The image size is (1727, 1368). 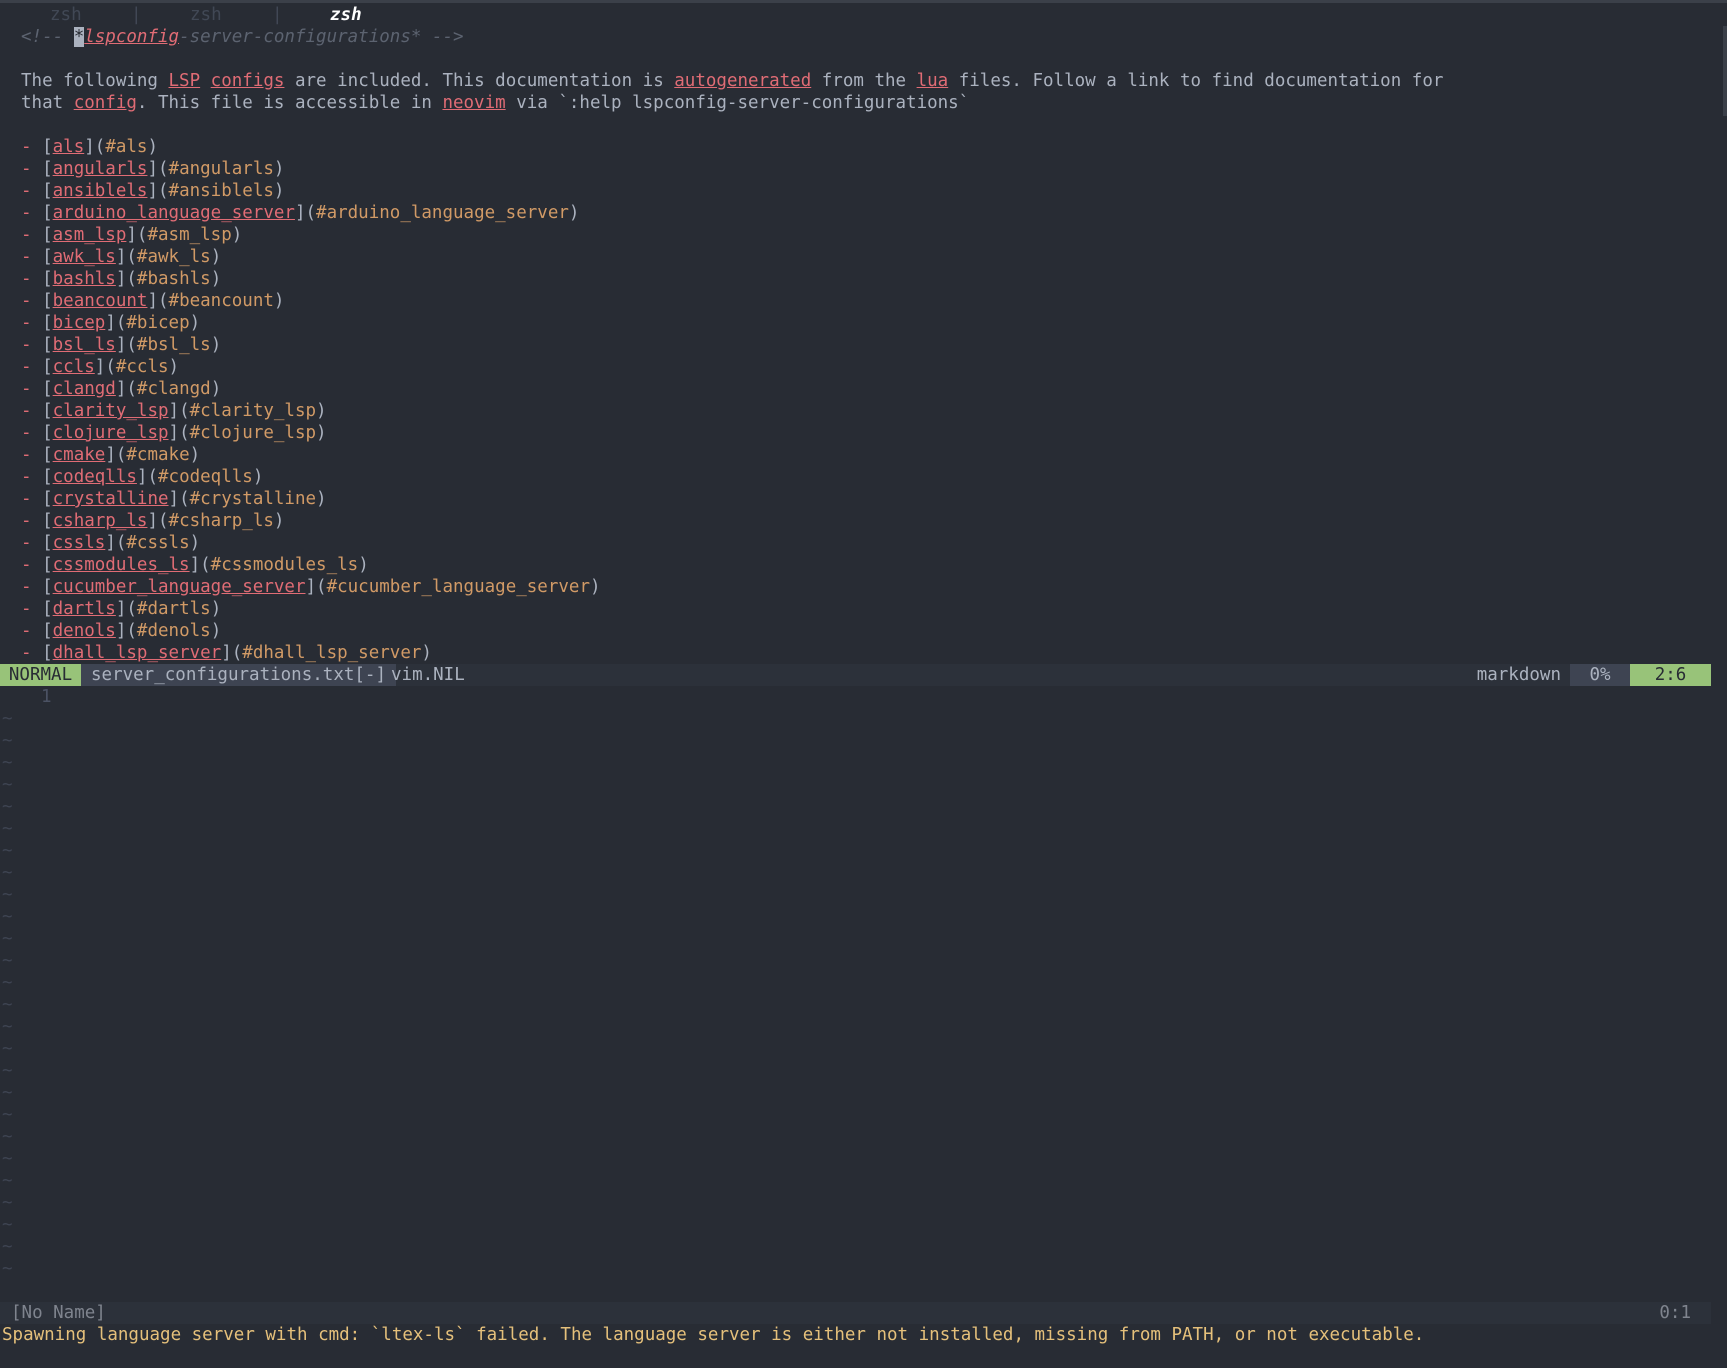 What do you see at coordinates (69, 147) in the screenshot?
I see `server-link: als` at bounding box center [69, 147].